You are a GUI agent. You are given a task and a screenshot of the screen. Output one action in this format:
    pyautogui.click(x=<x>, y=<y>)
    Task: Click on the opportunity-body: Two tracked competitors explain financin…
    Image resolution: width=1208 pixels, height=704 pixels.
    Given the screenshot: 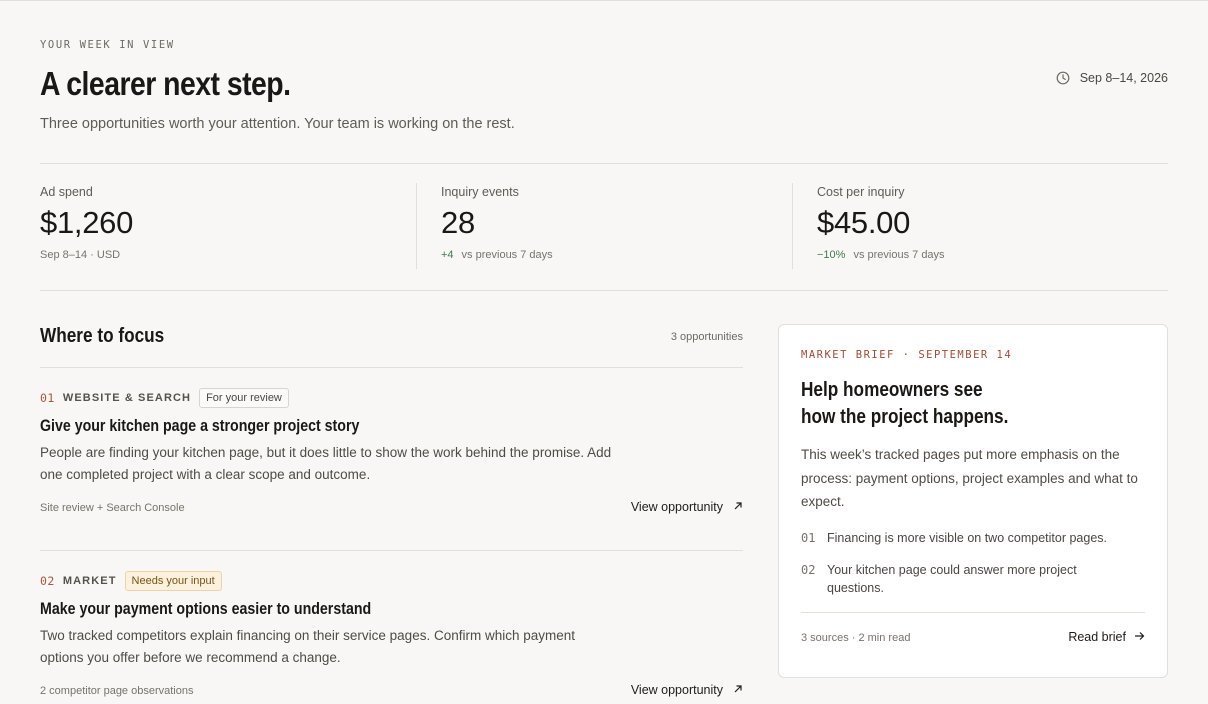 What is the action you would take?
    pyautogui.click(x=308, y=646)
    